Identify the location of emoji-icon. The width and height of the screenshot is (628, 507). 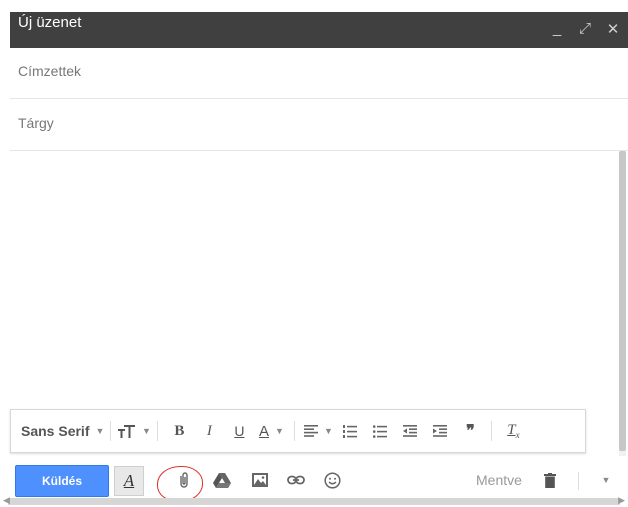
(332, 480).